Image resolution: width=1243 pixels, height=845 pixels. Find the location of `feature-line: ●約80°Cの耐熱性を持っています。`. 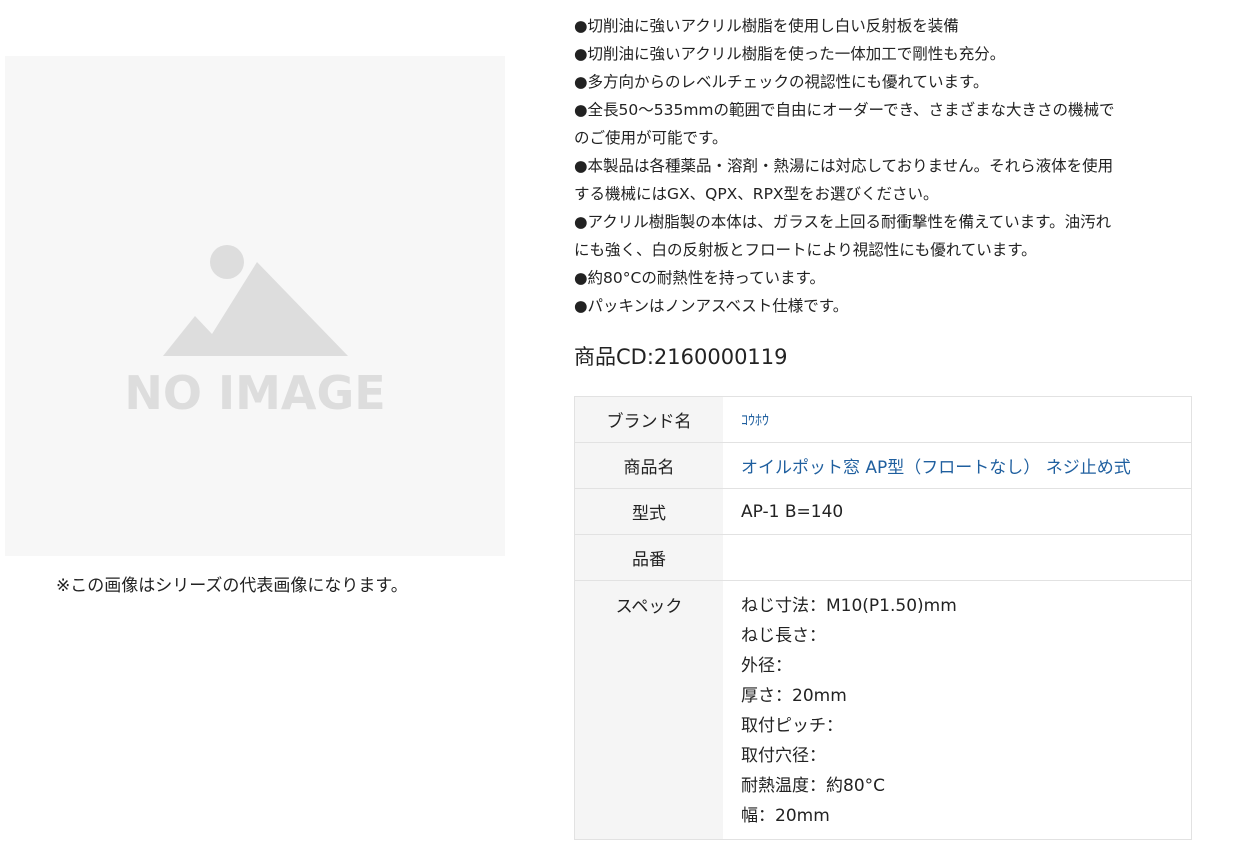

feature-line: ●約80°Cの耐熱性を持っています。 is located at coordinates (699, 278).